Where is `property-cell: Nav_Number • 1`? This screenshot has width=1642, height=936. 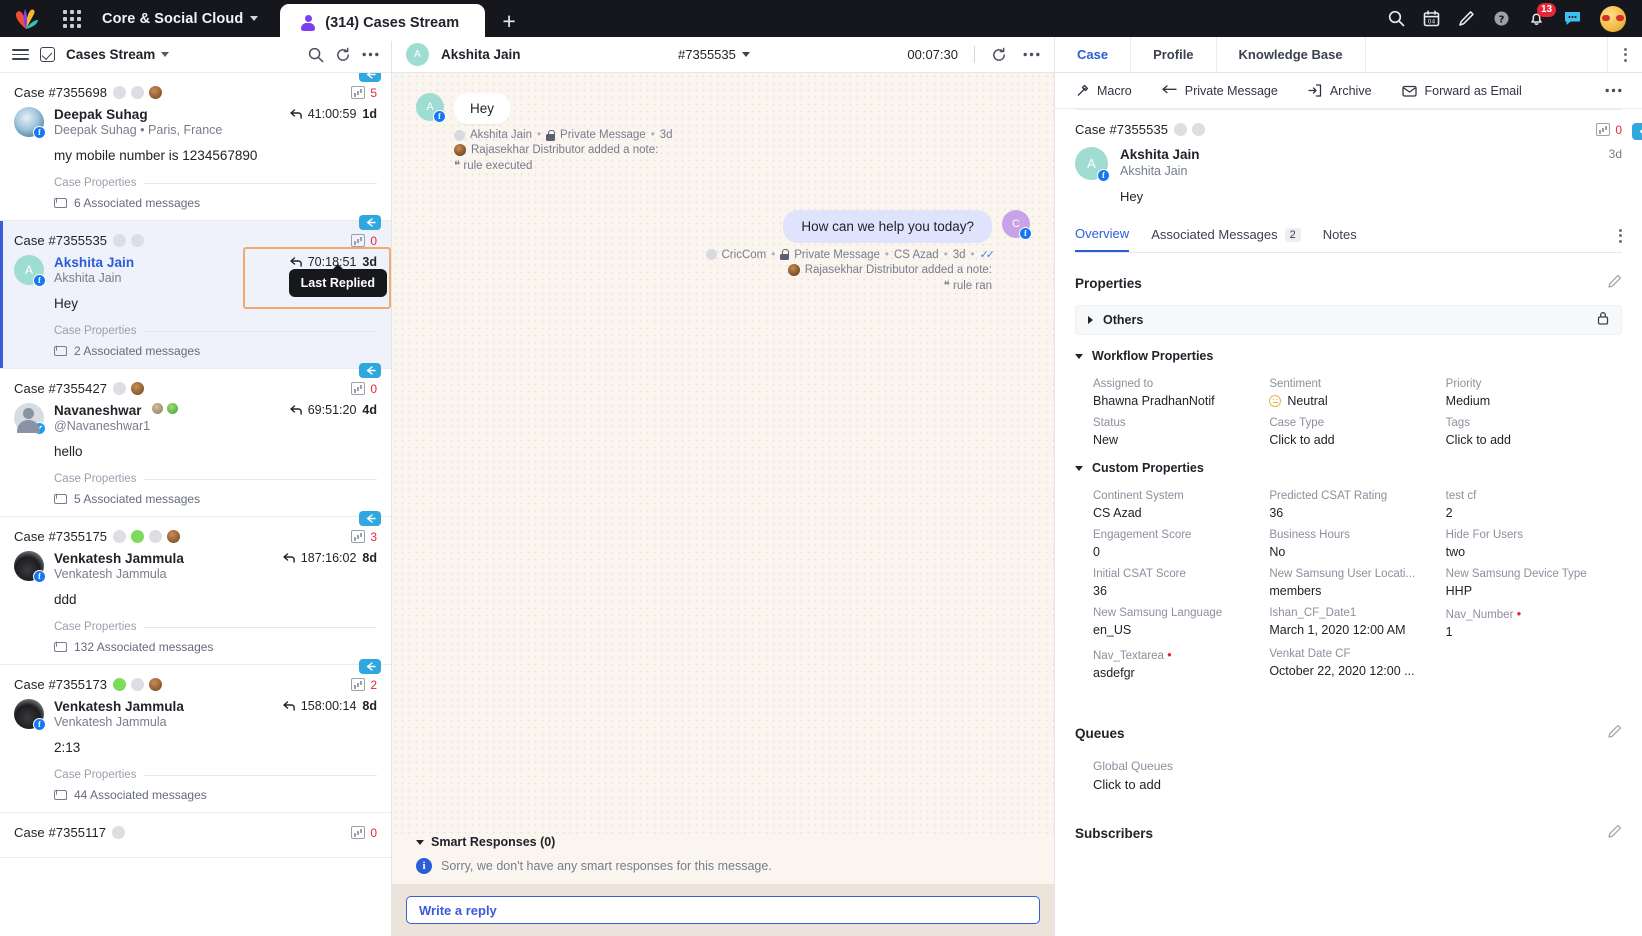 property-cell: Nav_Number • 1 is located at coordinates (1534, 618).